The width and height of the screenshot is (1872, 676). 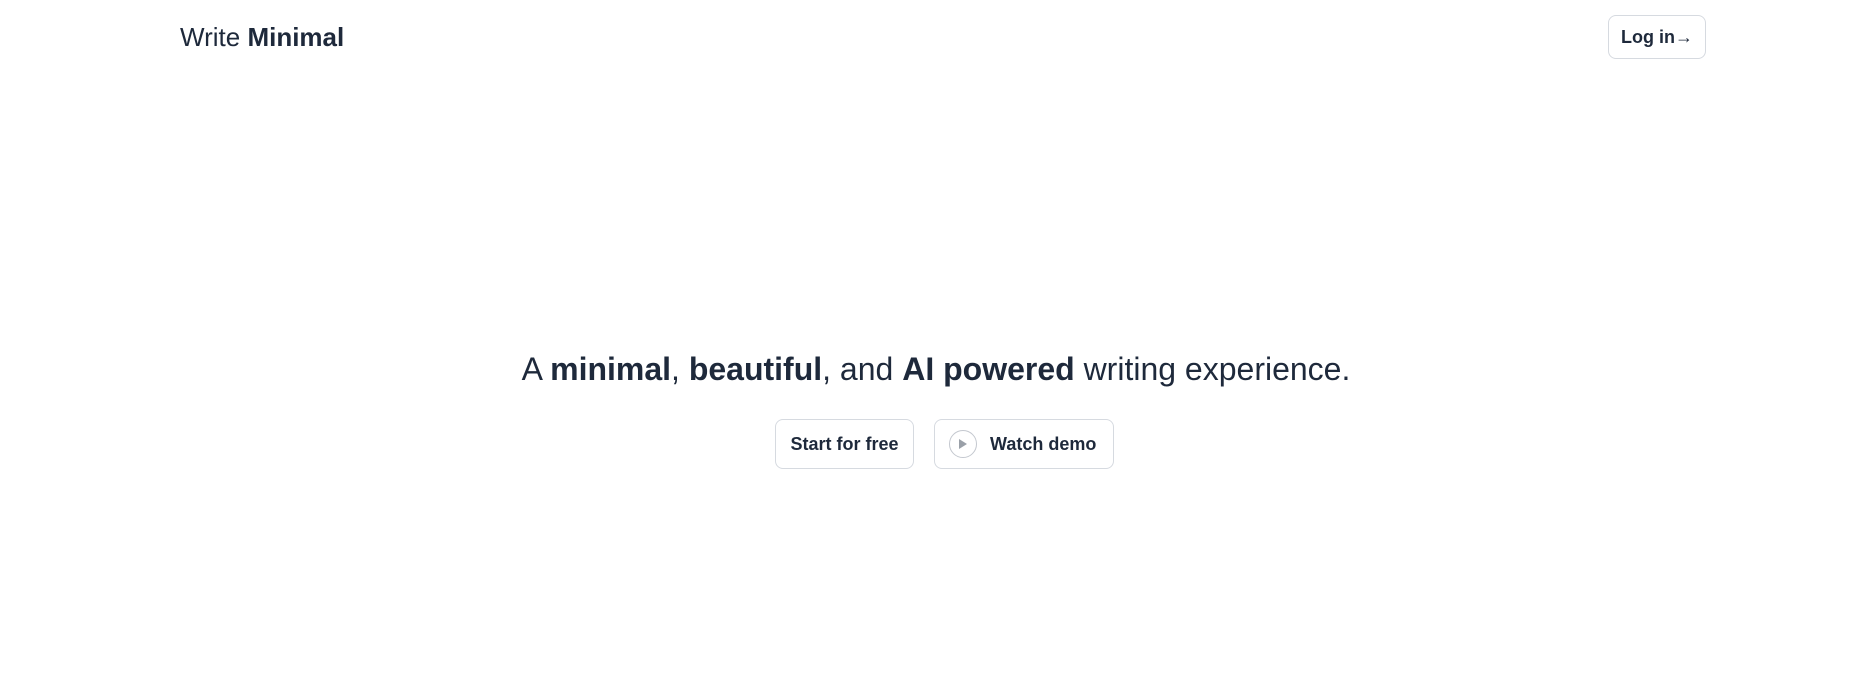 I want to click on brand-logo: Write Minimal, so click(x=262, y=37).